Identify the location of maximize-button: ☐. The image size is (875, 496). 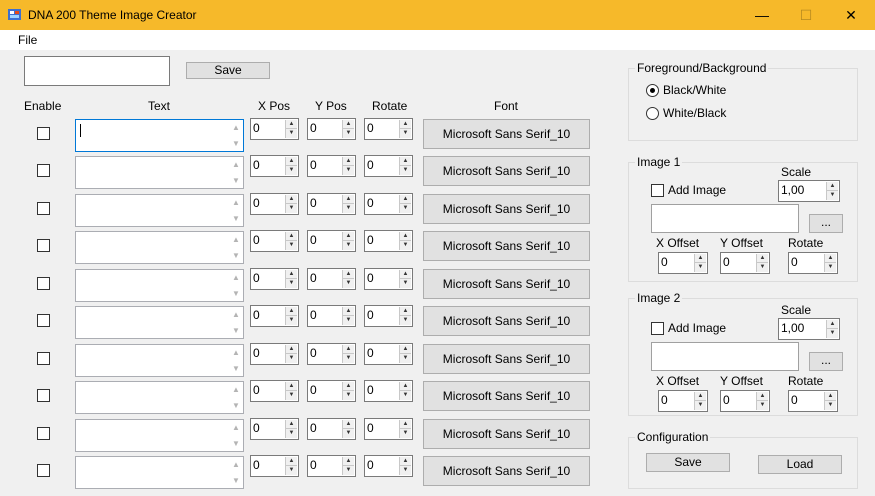
(806, 15).